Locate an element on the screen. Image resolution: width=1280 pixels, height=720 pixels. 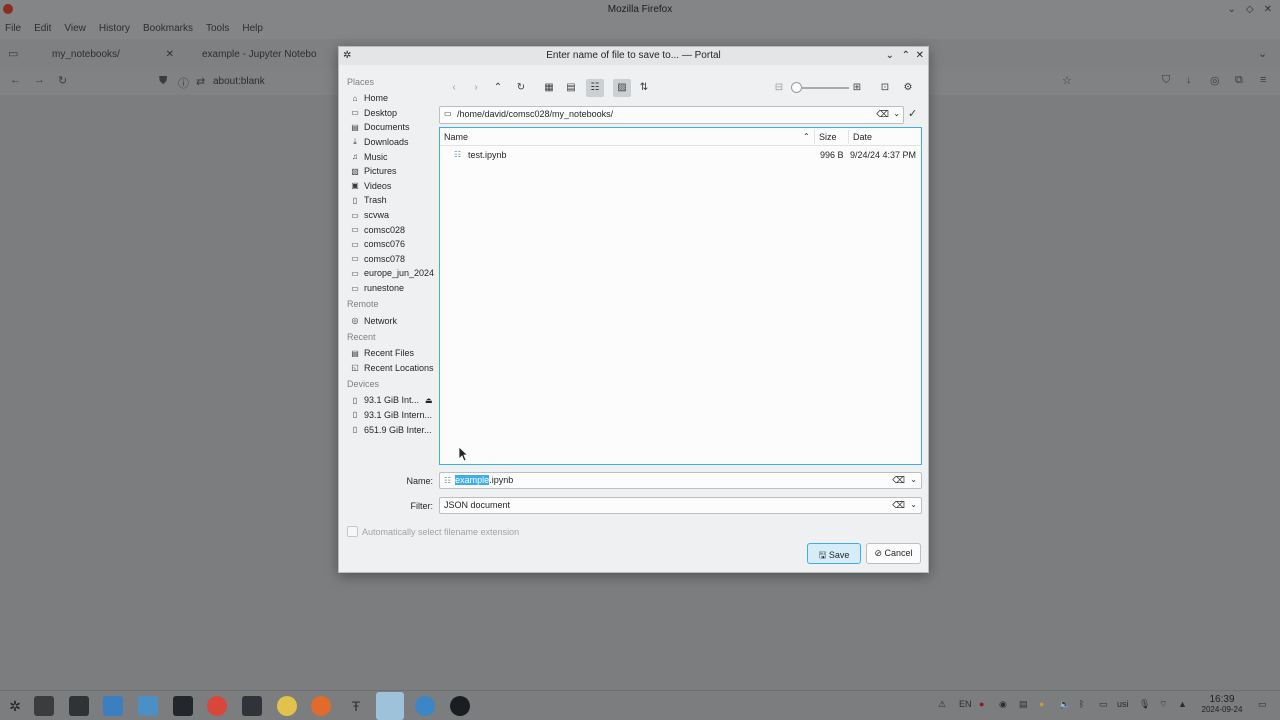
checkmark-icon: ✓ is located at coordinates (912, 113).